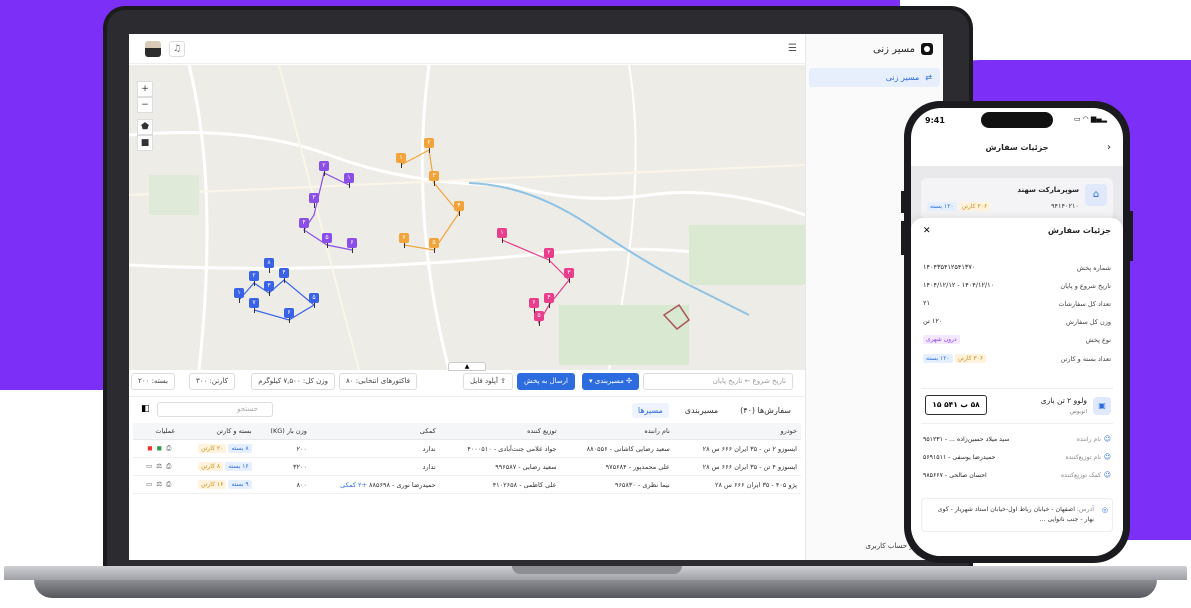  What do you see at coordinates (327, 238) in the screenshot?
I see `map-marker-purple: ۵` at bounding box center [327, 238].